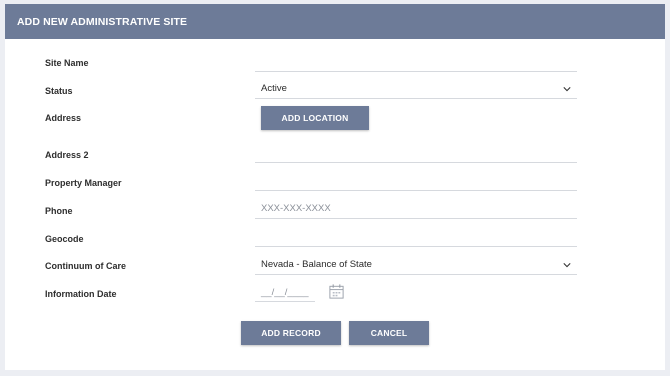  Describe the element at coordinates (416, 181) in the screenshot. I see `property-manager-input` at that location.